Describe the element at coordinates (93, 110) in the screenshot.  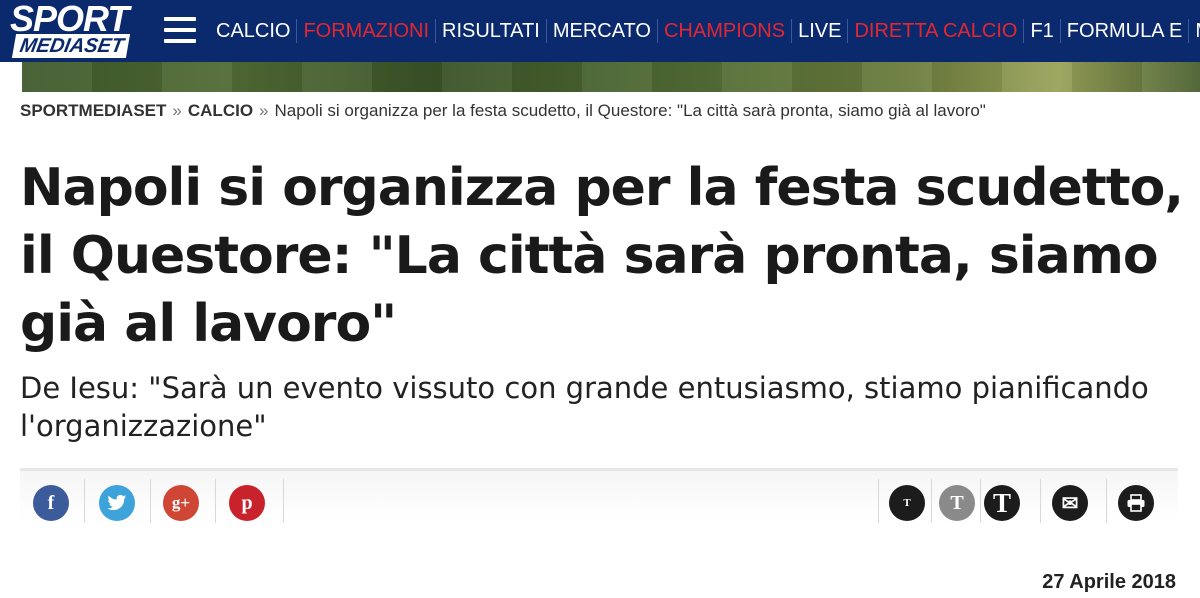
I see `breadcrumb-home-link: SPORTMEDIASET` at that location.